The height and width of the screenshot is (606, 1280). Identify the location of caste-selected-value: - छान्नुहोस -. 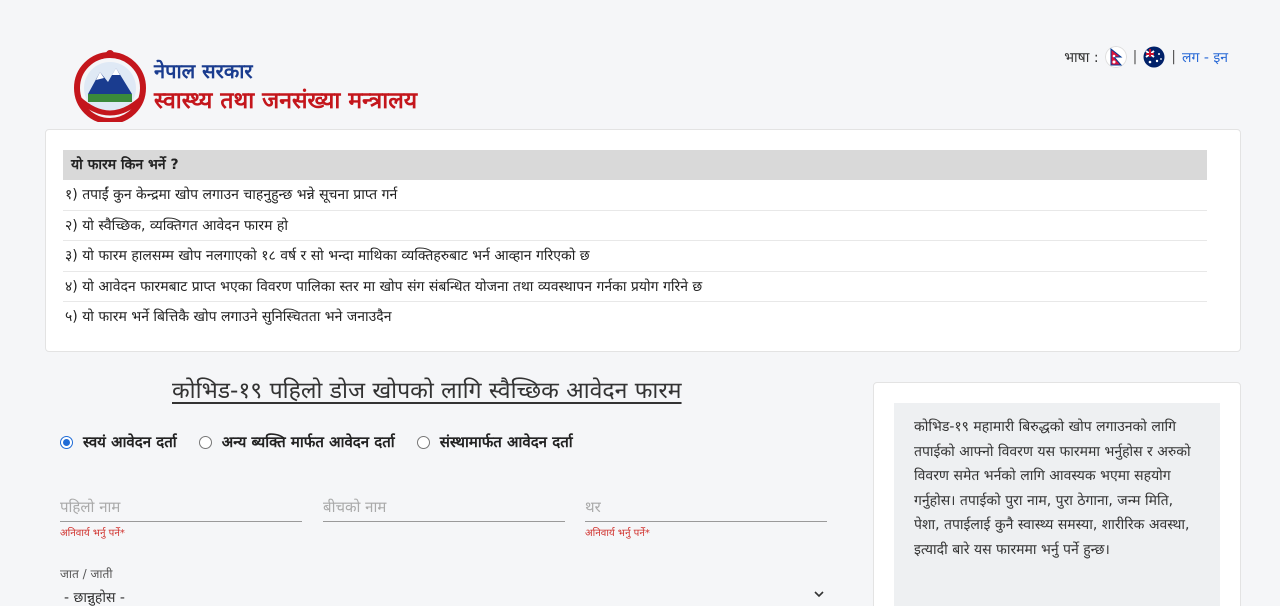
(94, 598).